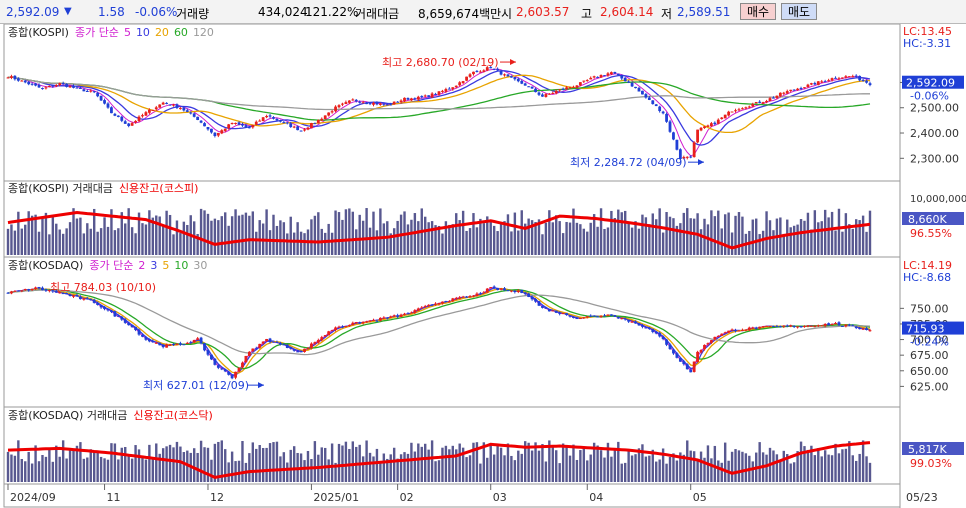  What do you see at coordinates (111, 12) in the screenshot?
I see `price-change: 1.58` at bounding box center [111, 12].